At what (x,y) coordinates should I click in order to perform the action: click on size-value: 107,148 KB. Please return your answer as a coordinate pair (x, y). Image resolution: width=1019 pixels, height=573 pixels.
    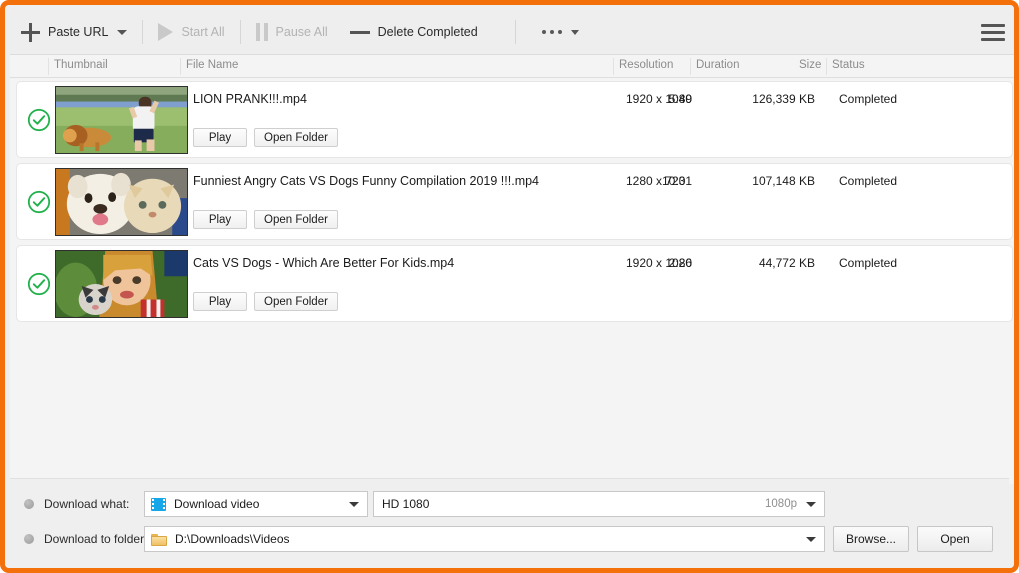
    Looking at the image, I should click on (783, 181).